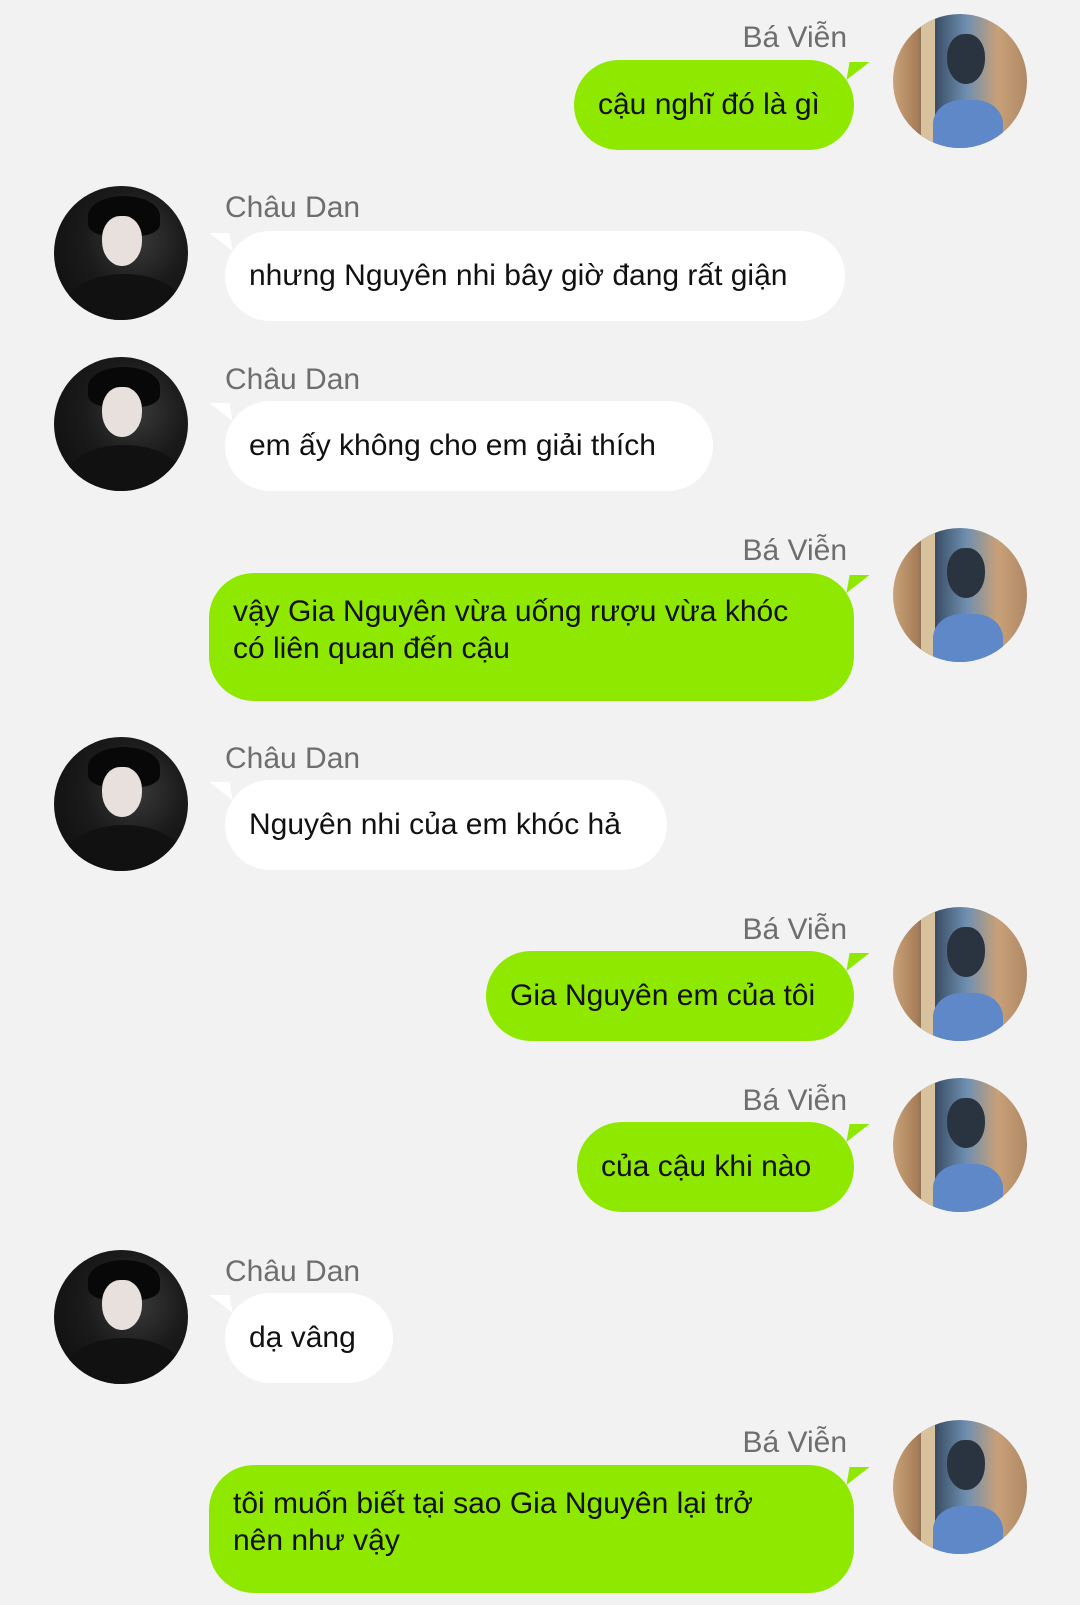  What do you see at coordinates (715, 1167) in the screenshot?
I see `message-bubble-outgoing: của cậu khi nào` at bounding box center [715, 1167].